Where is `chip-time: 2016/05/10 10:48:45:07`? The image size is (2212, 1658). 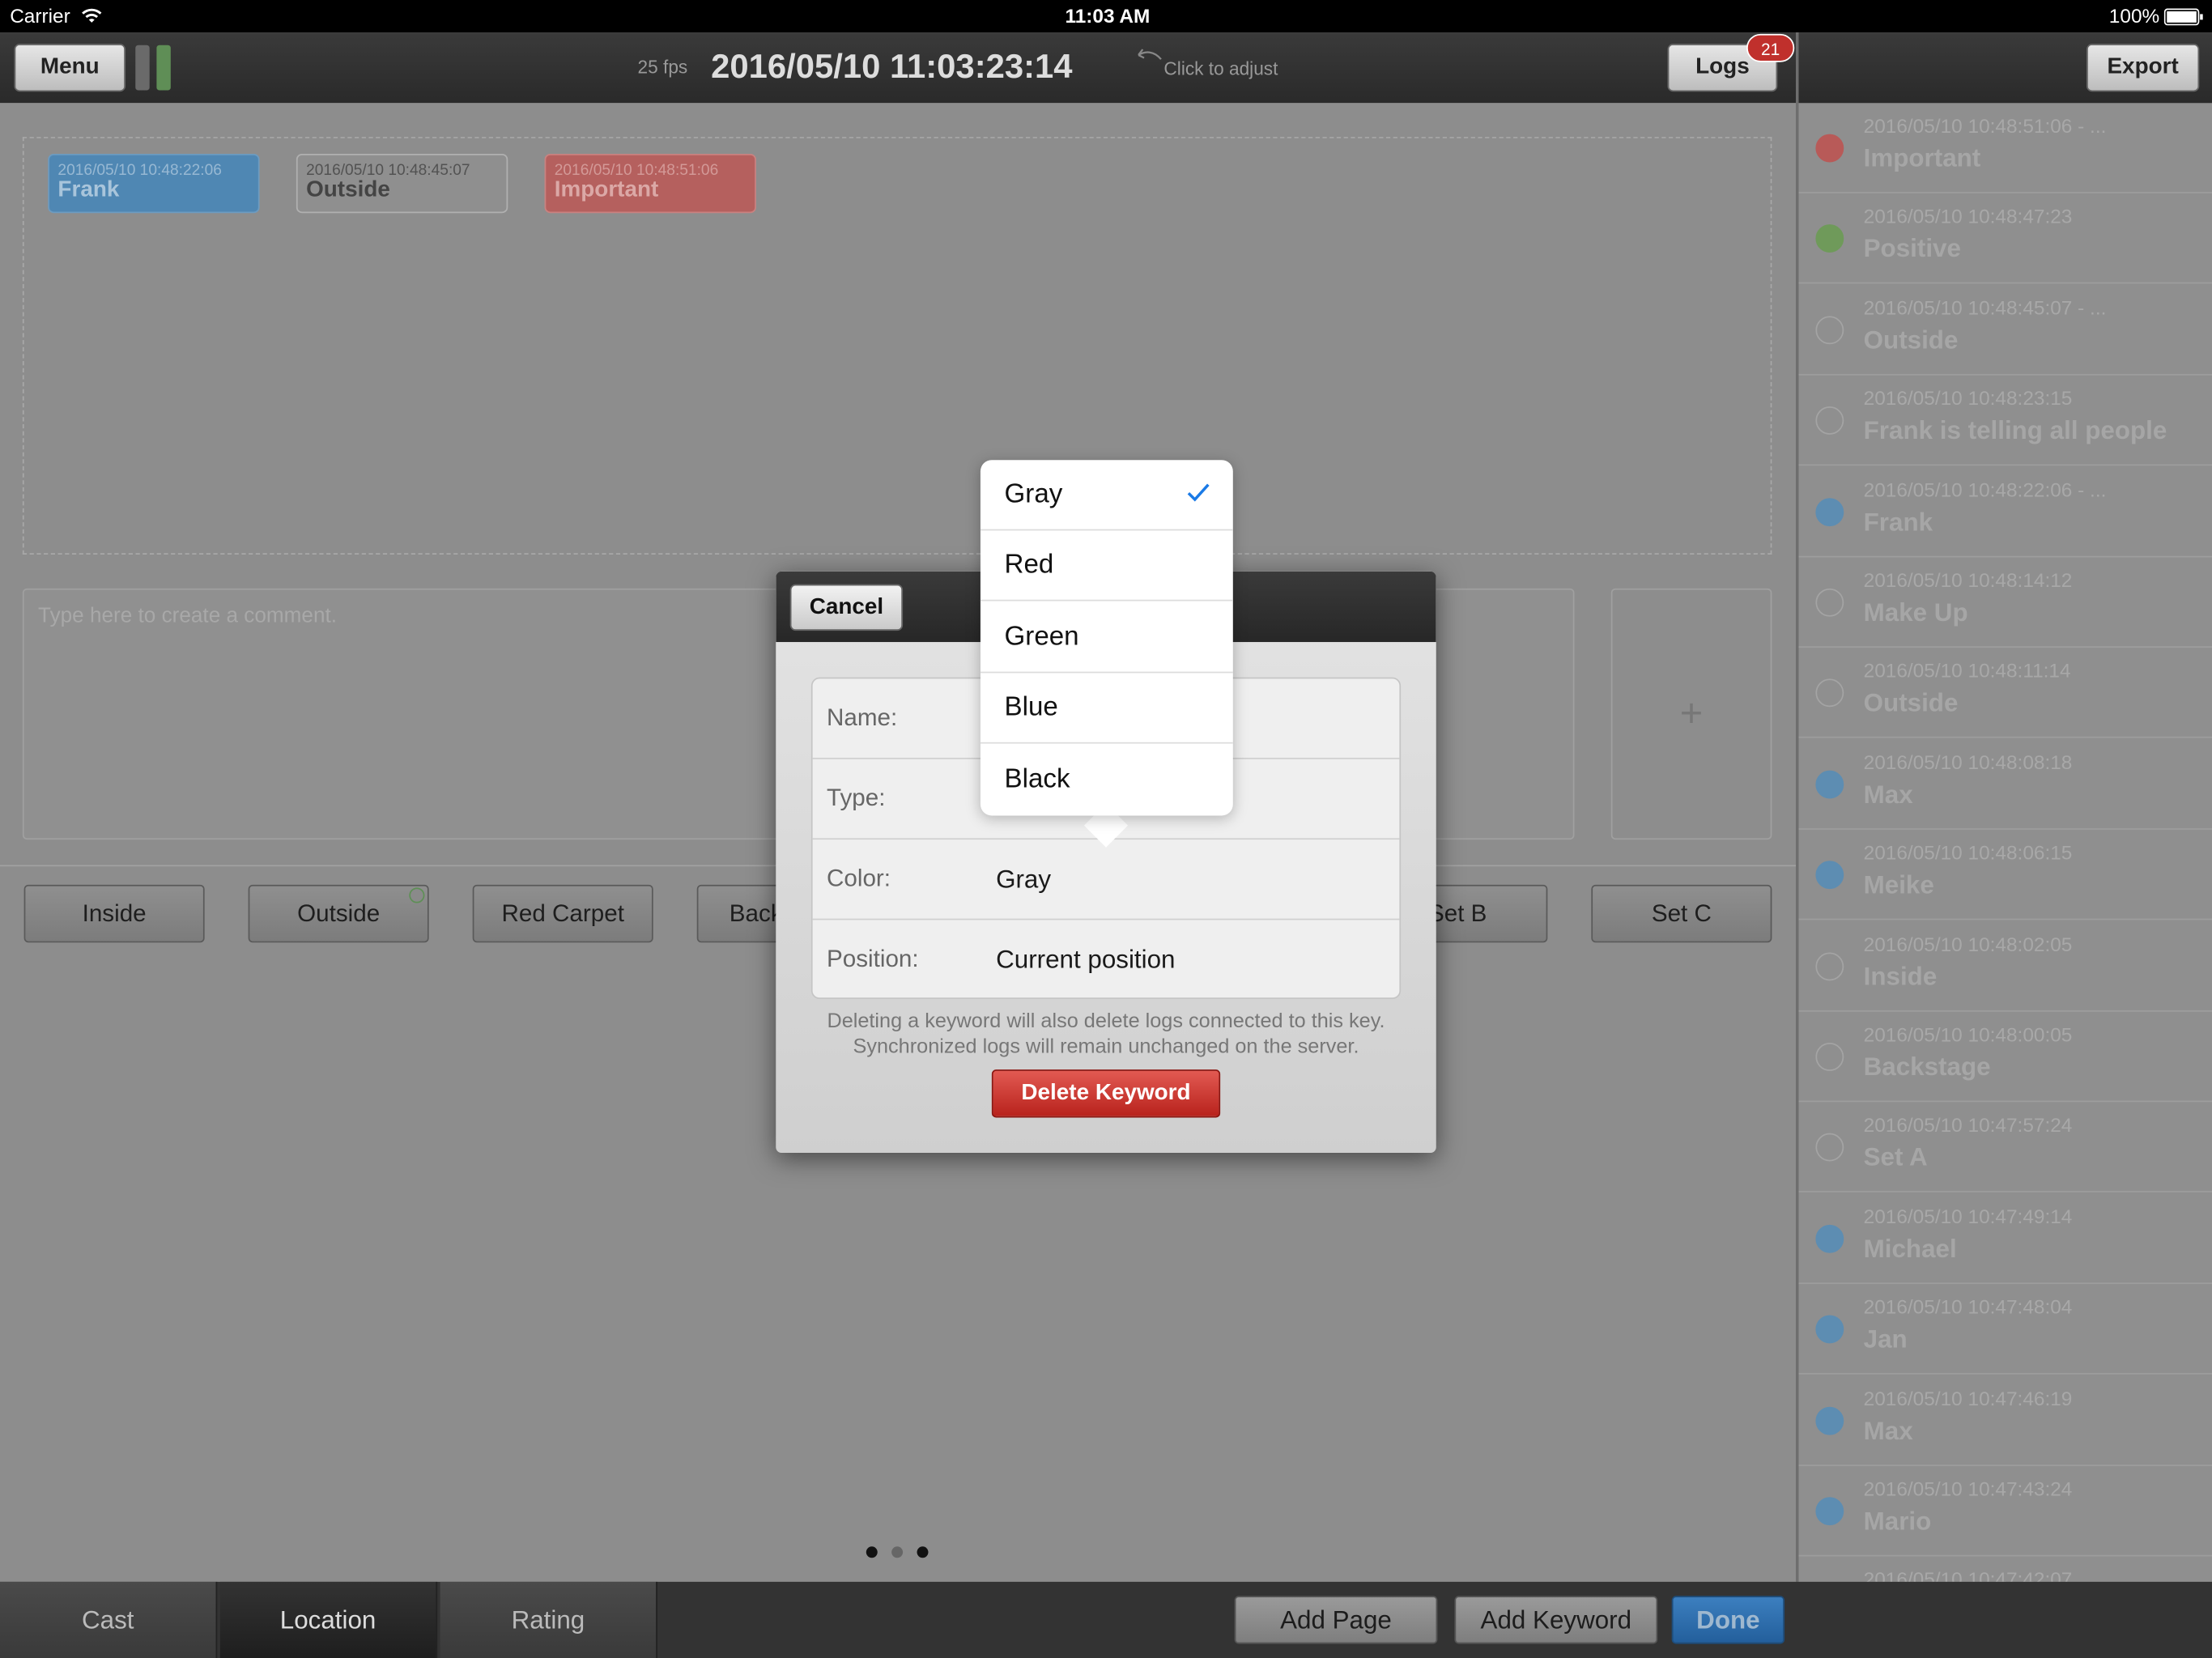 chip-time: 2016/05/10 10:48:45:07 is located at coordinates (388, 171).